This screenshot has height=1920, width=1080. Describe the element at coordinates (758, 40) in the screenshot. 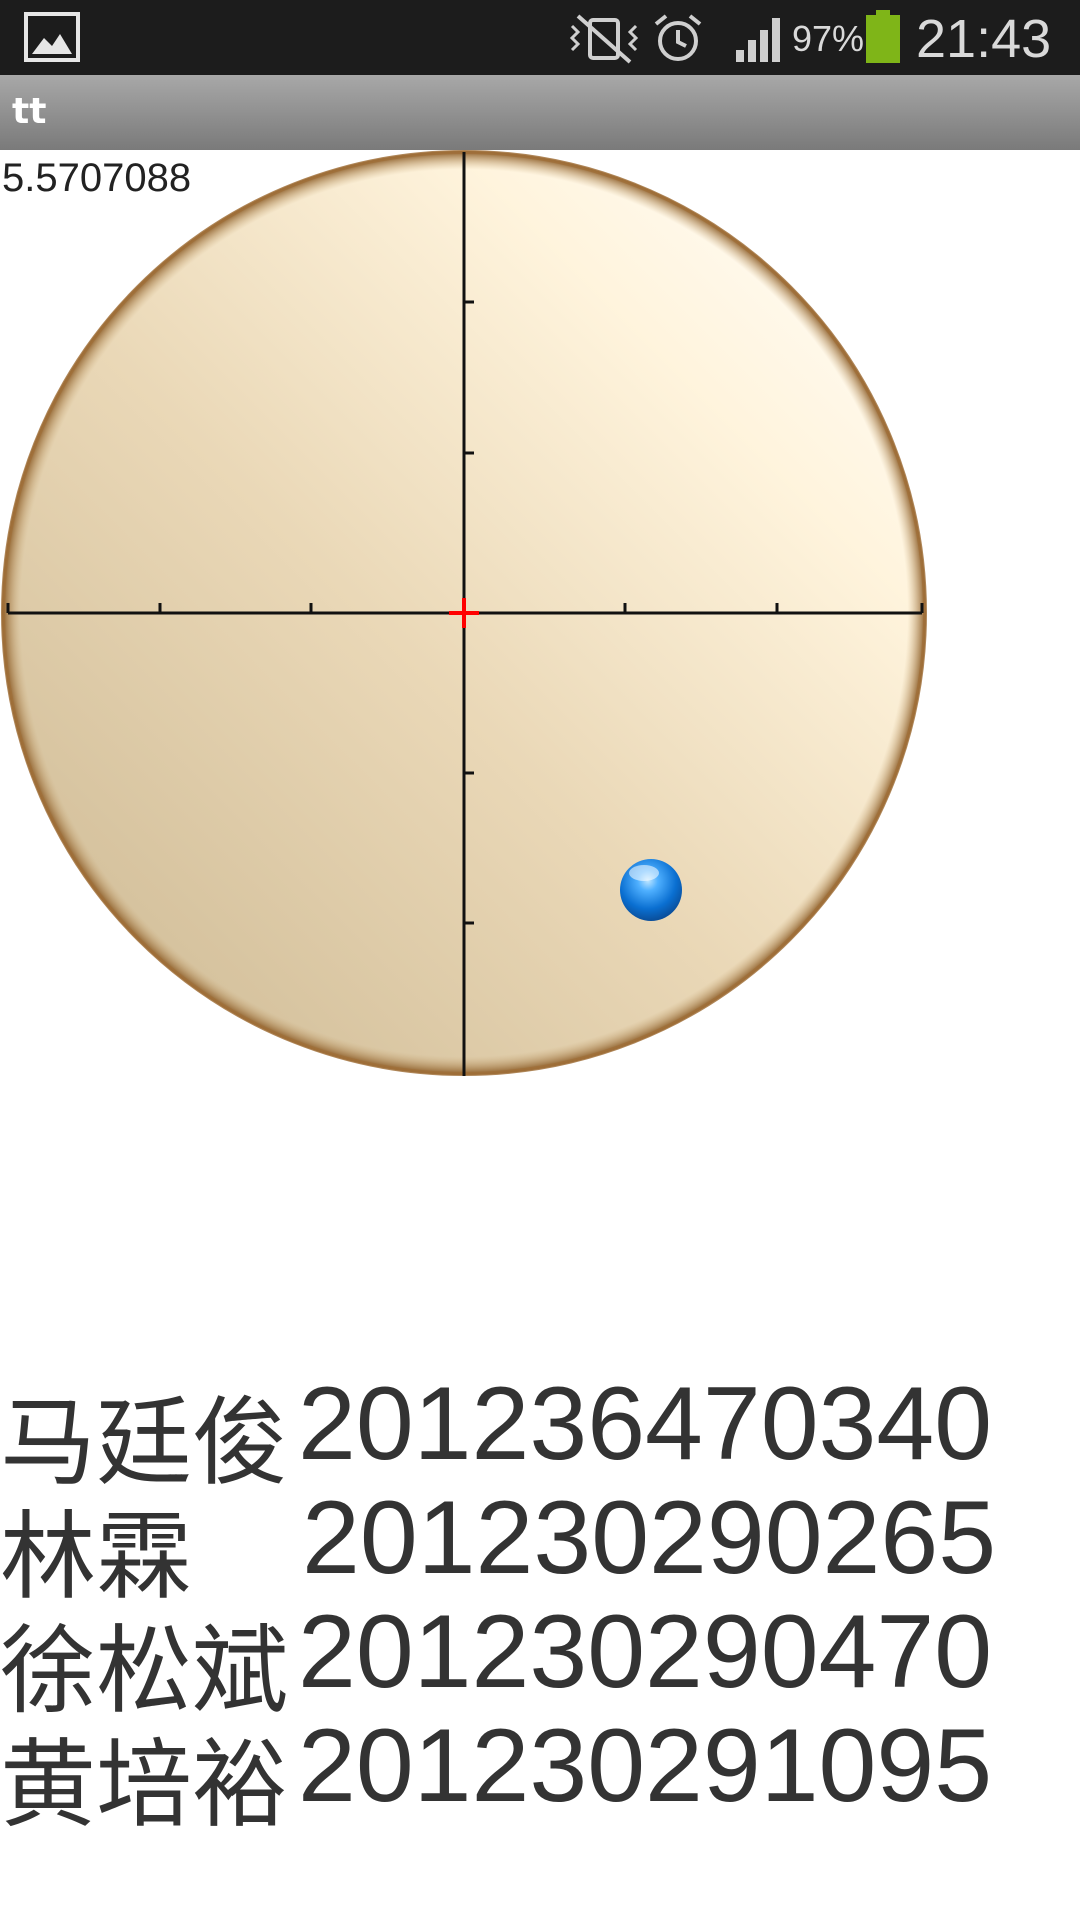

I see `signal-icon` at that location.